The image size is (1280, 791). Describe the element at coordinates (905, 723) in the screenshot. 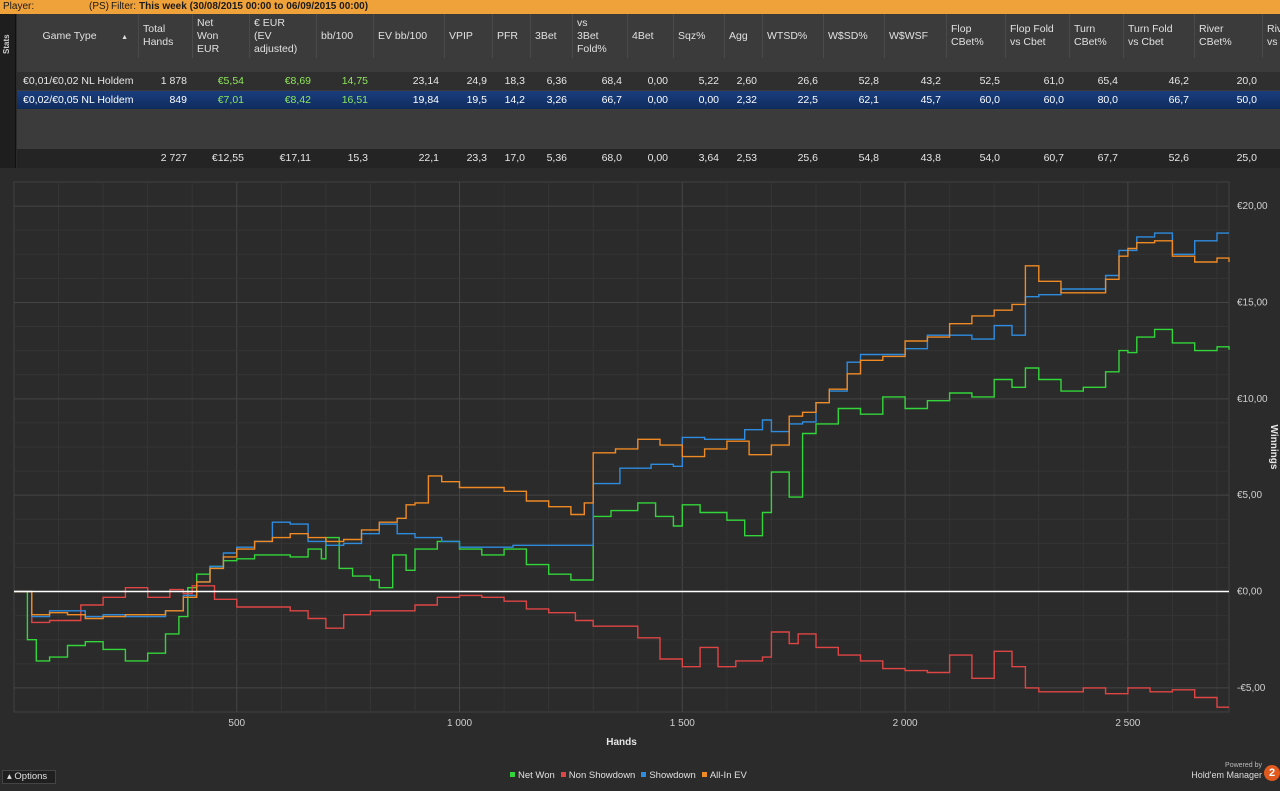

I see `x-tick-label: 2 000` at that location.